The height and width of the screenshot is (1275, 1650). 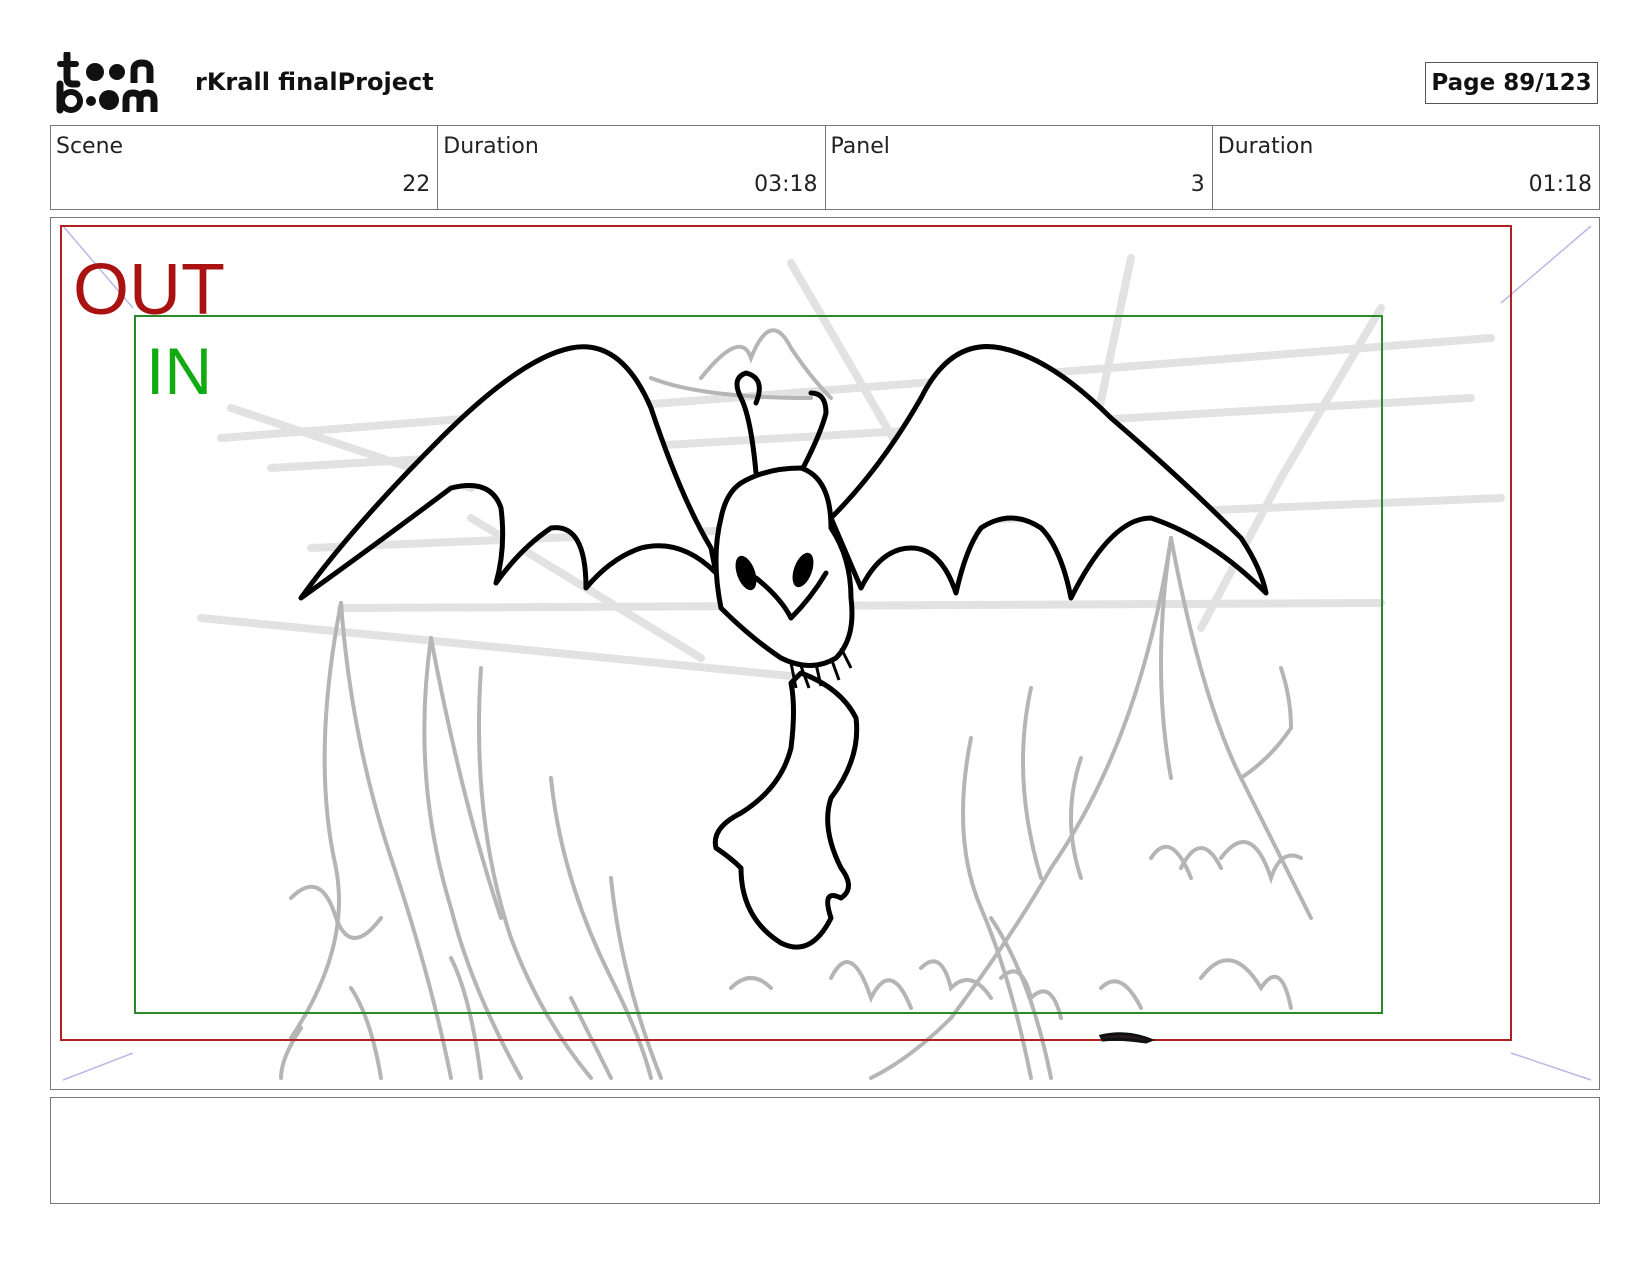 What do you see at coordinates (245, 167) in the screenshot?
I see `scene-cell: Scene 22` at bounding box center [245, 167].